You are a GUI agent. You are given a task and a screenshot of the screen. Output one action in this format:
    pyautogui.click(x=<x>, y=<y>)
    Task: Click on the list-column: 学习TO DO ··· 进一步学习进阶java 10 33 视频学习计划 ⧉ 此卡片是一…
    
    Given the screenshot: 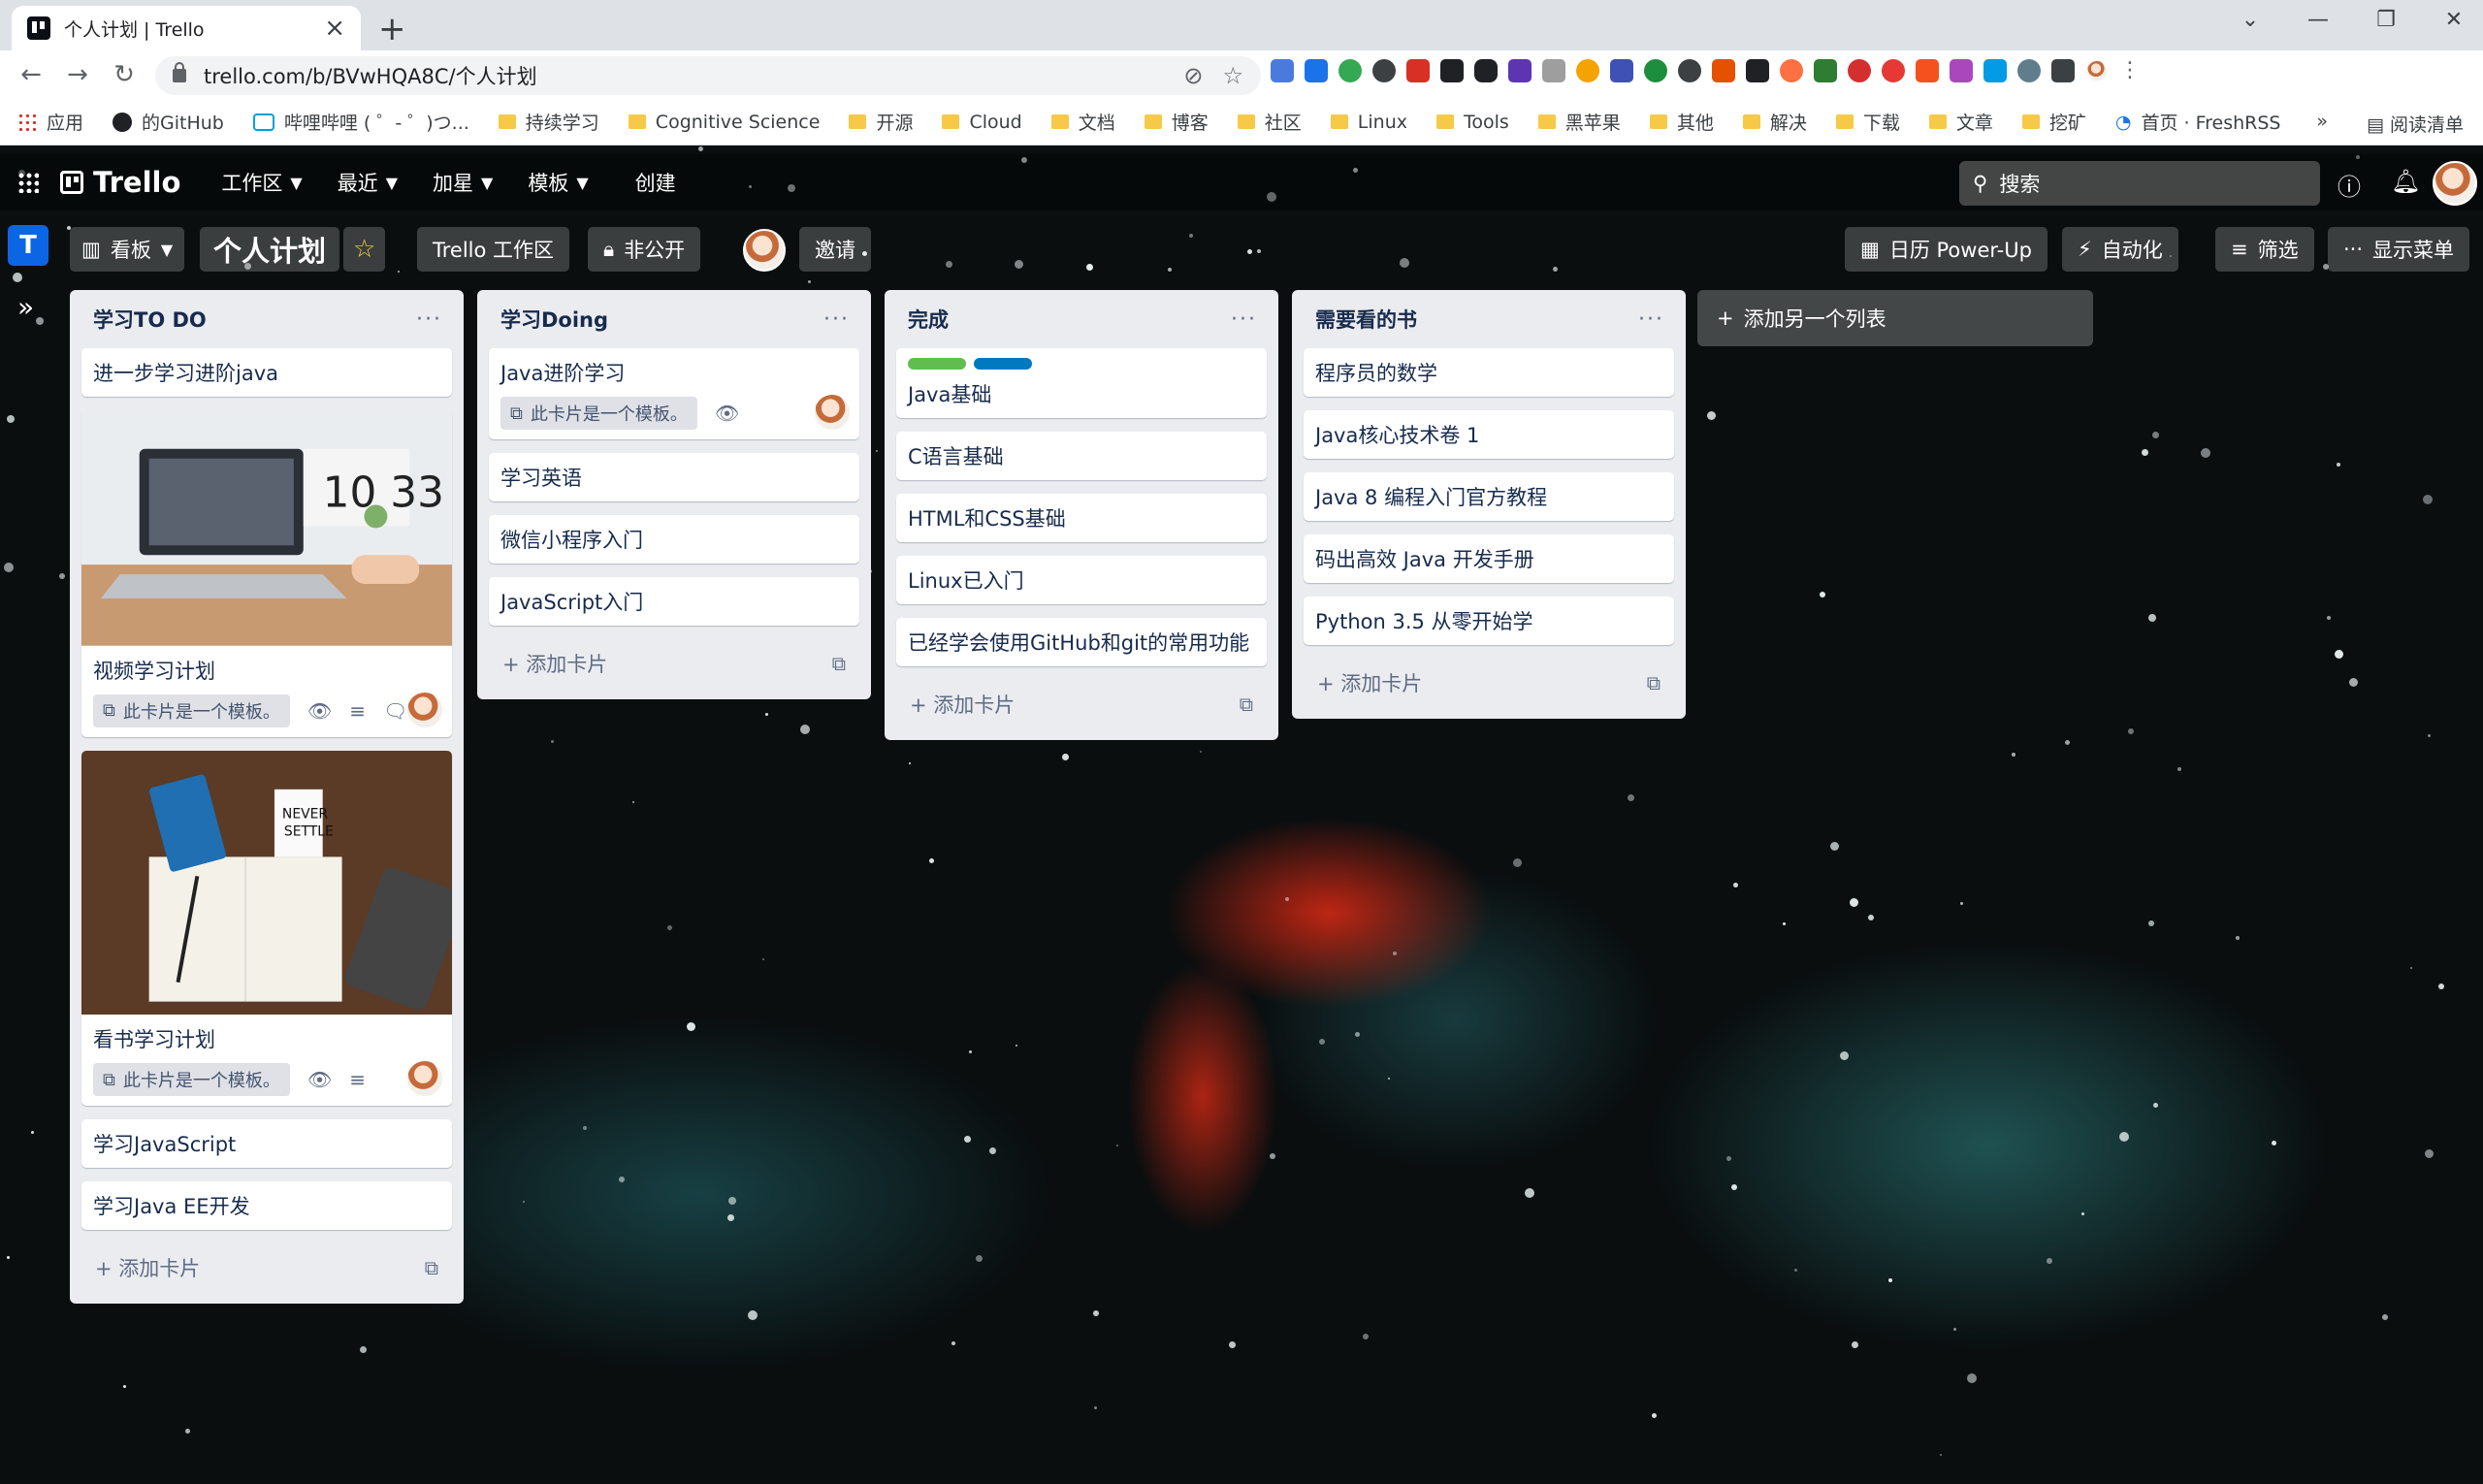 What is the action you would take?
    pyautogui.click(x=267, y=798)
    